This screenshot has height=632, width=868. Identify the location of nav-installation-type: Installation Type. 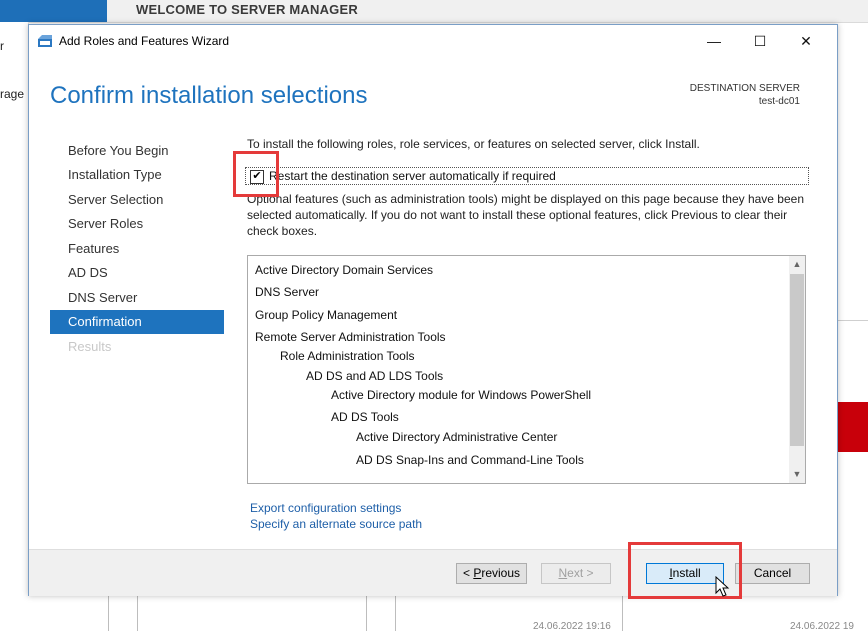
(137, 175).